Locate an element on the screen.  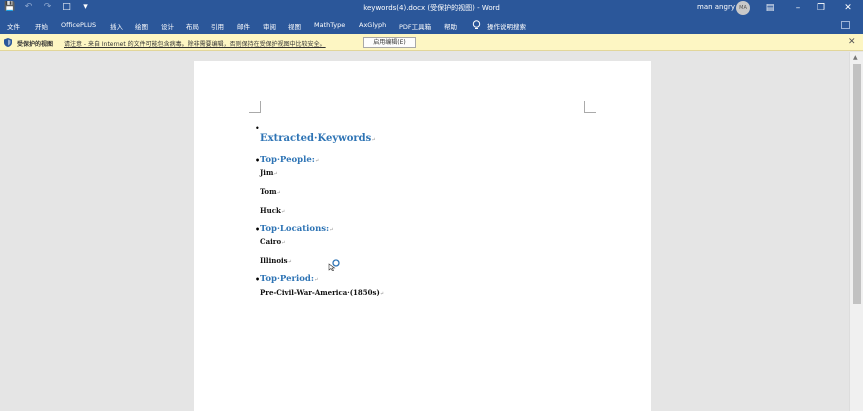
tab-file: 文件 is located at coordinates (13, 26).